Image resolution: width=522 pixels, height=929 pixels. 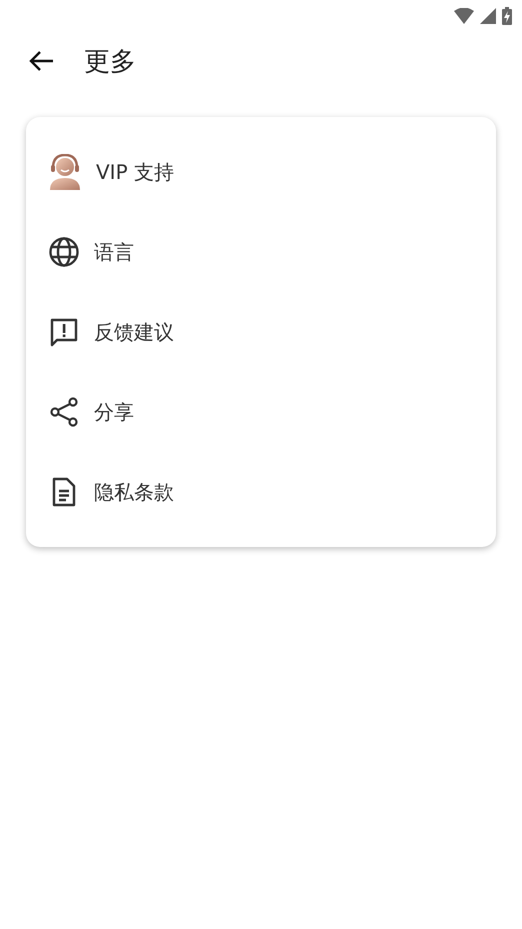 I want to click on menu-label: 语言, so click(x=114, y=252).